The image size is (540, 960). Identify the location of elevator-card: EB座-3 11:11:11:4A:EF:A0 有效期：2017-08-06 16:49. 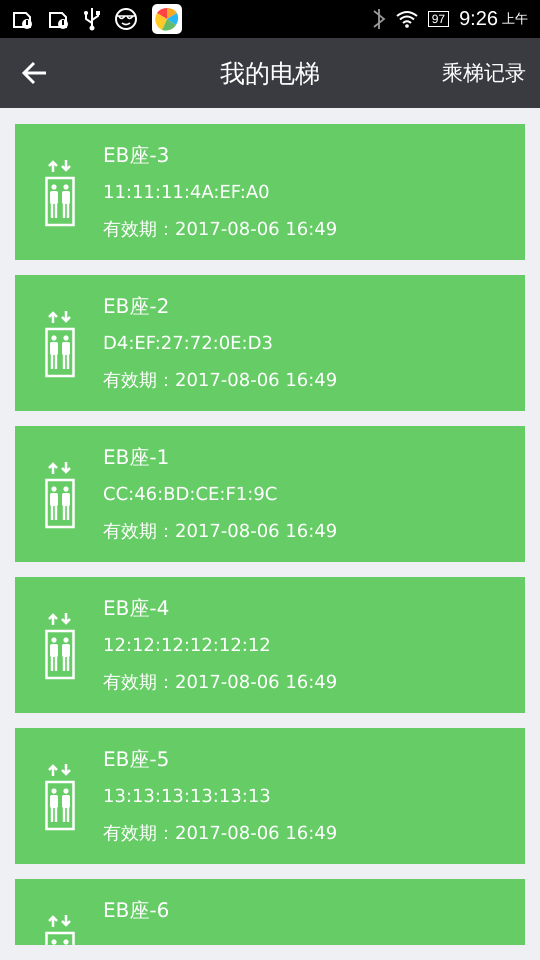
(270, 192).